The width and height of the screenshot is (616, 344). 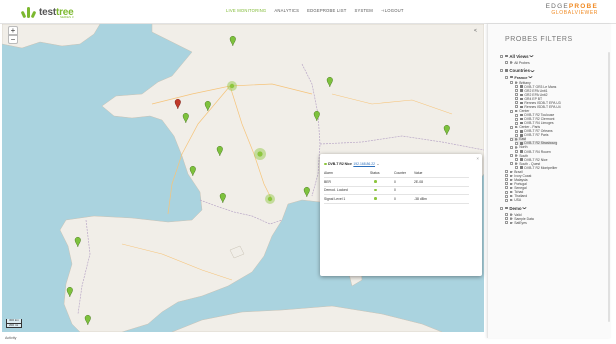 What do you see at coordinates (326, 10) in the screenshot?
I see `nav-edgeprobe-list: EDGEPROBE LIST` at bounding box center [326, 10].